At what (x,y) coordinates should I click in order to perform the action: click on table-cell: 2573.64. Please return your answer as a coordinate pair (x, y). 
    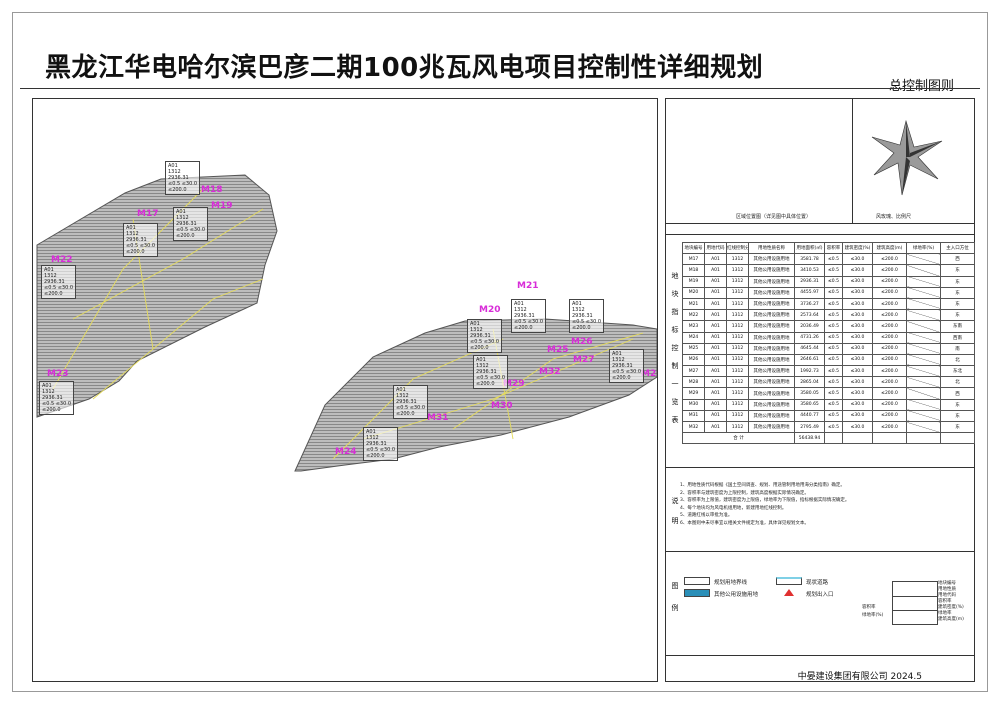
    Looking at the image, I should click on (809, 315).